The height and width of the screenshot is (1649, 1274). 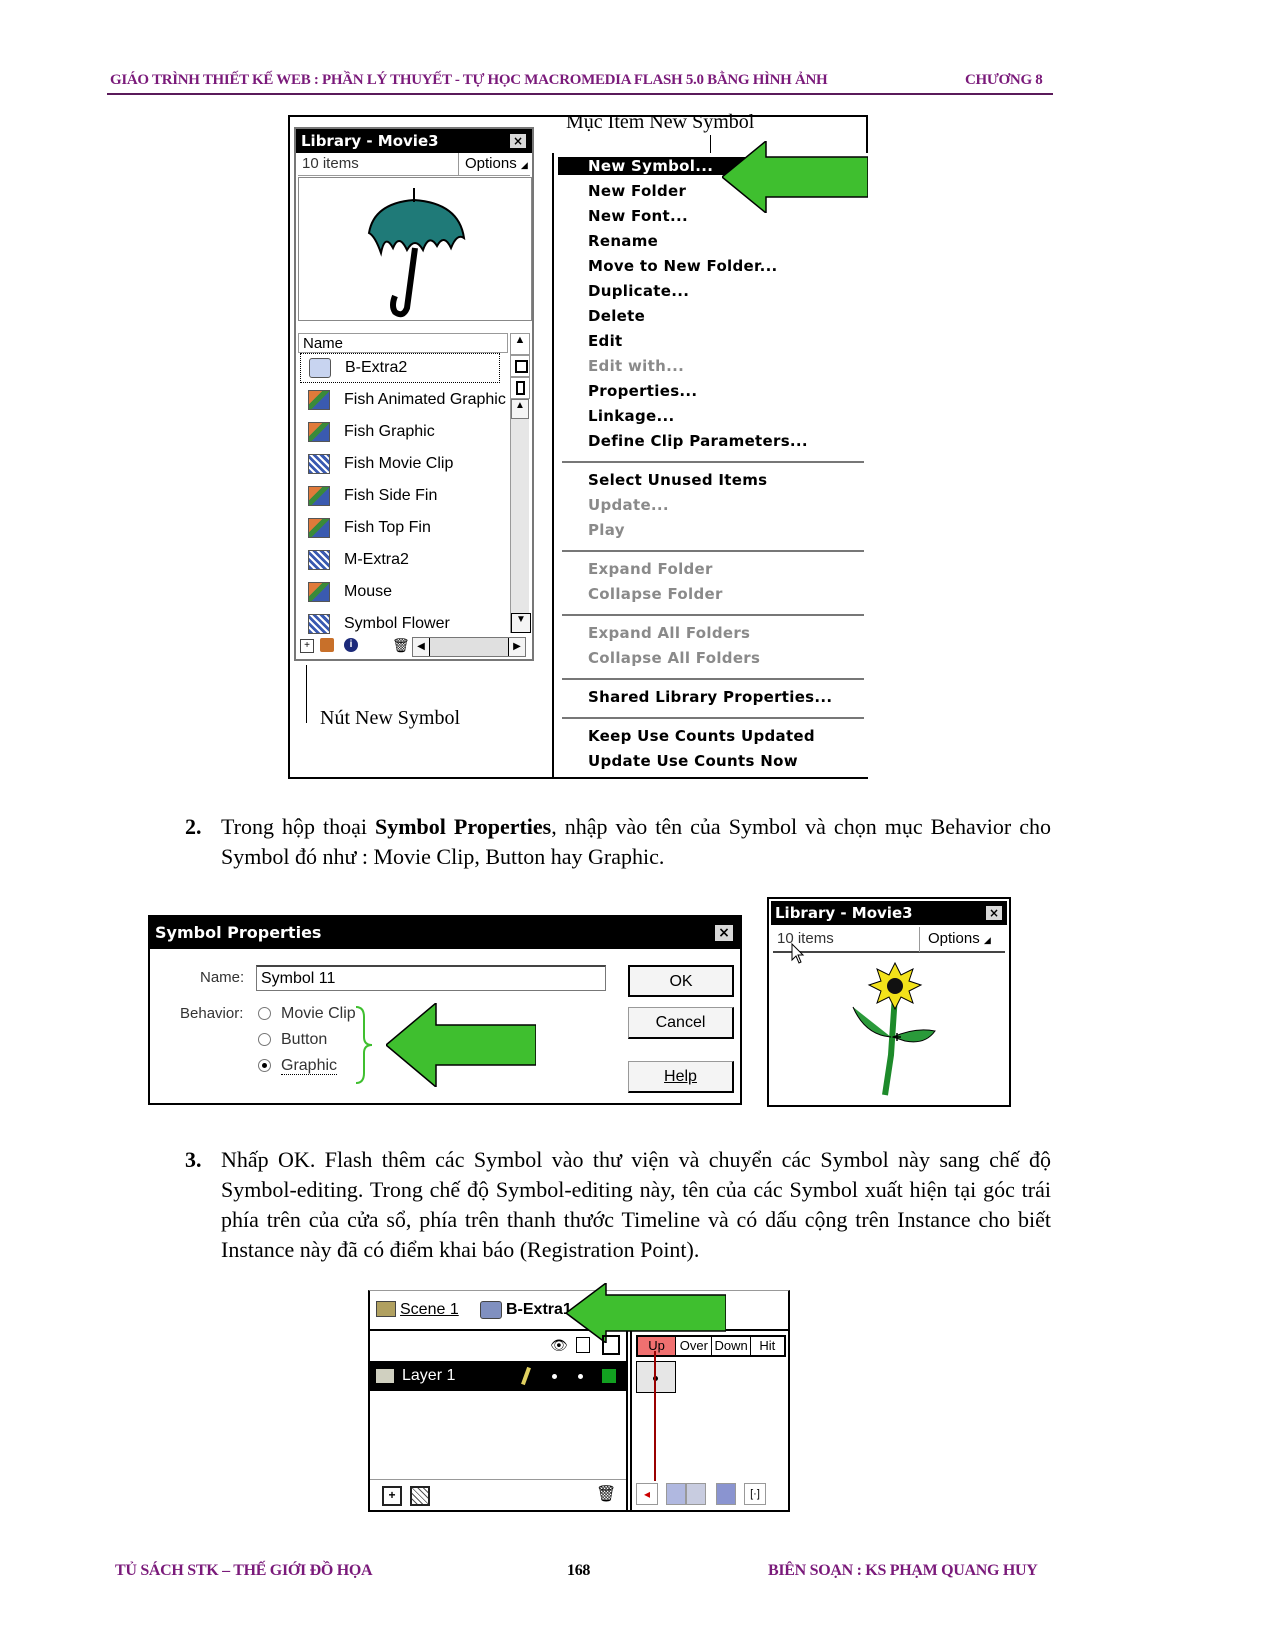 What do you see at coordinates (647, 1494) in the screenshot?
I see `center-frame-icon: ◂` at bounding box center [647, 1494].